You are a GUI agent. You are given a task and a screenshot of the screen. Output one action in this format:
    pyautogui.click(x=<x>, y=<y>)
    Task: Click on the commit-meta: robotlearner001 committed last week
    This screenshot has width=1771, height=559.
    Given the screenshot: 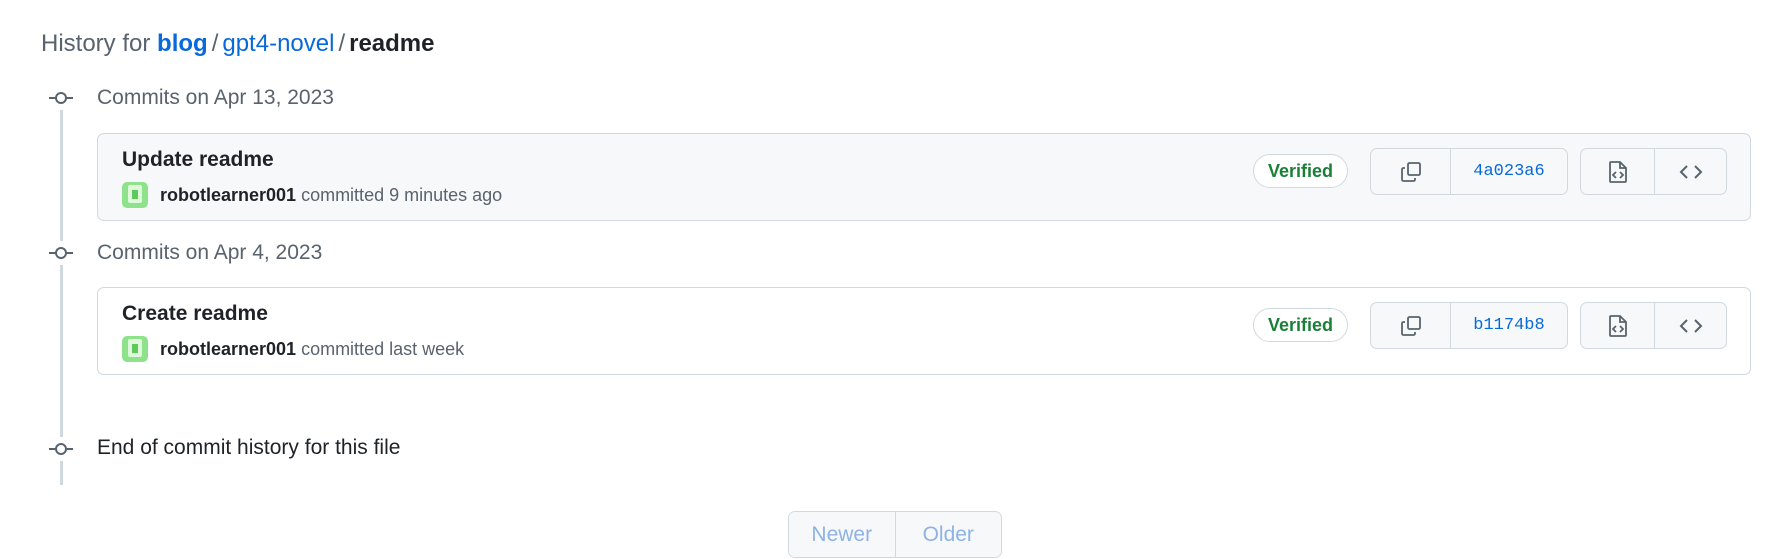 What is the action you would take?
    pyautogui.click(x=293, y=349)
    